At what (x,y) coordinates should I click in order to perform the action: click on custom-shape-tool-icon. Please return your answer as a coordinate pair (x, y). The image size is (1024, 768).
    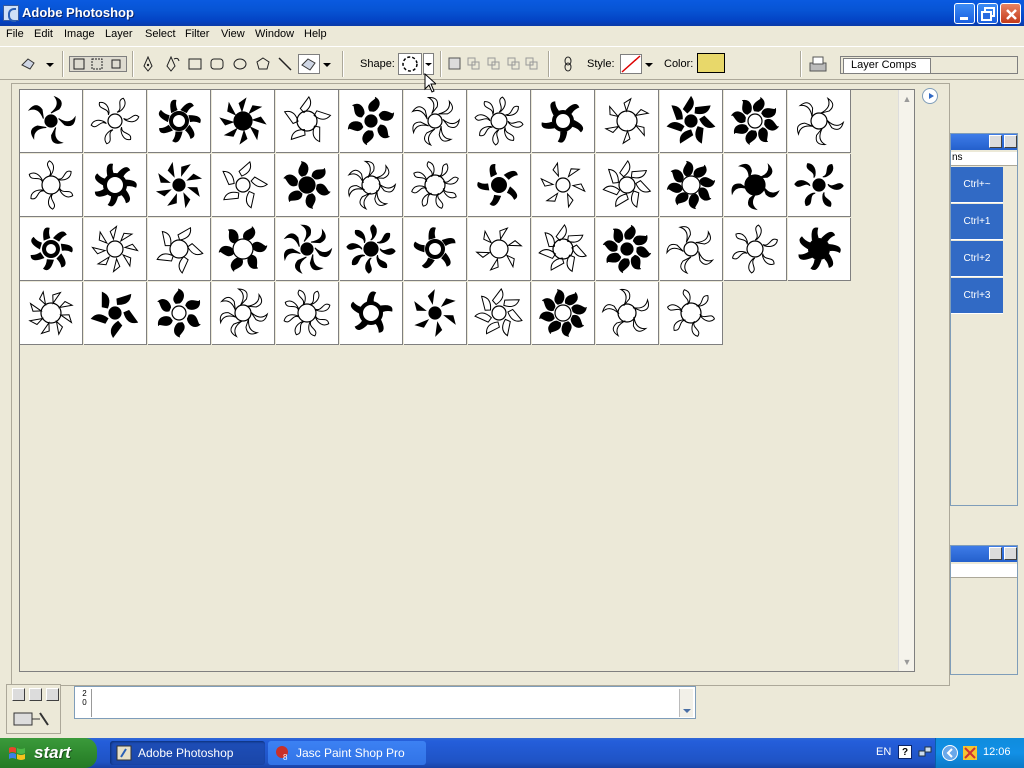
    Looking at the image, I should click on (28, 64).